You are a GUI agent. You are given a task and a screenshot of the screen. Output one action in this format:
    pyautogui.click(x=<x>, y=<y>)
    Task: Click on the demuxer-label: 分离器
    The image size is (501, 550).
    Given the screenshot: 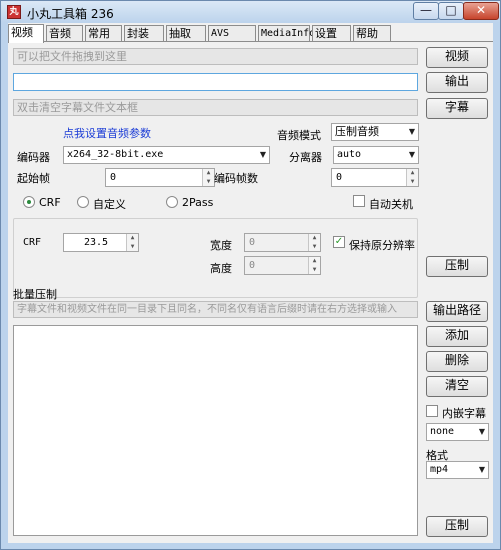 What is the action you would take?
    pyautogui.click(x=305, y=157)
    